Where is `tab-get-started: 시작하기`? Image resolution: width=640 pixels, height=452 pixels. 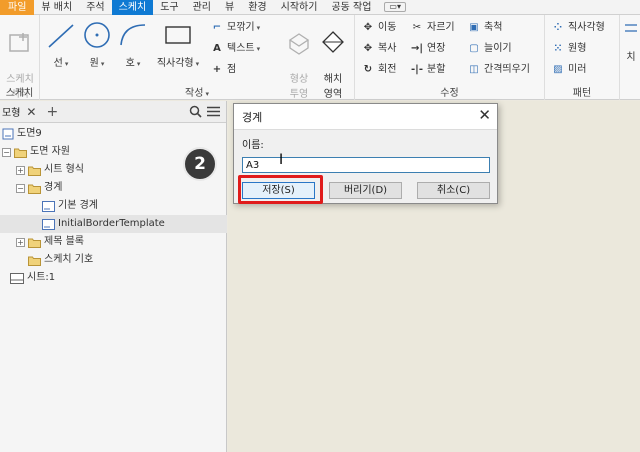 tab-get-started: 시작하기 is located at coordinates (299, 7).